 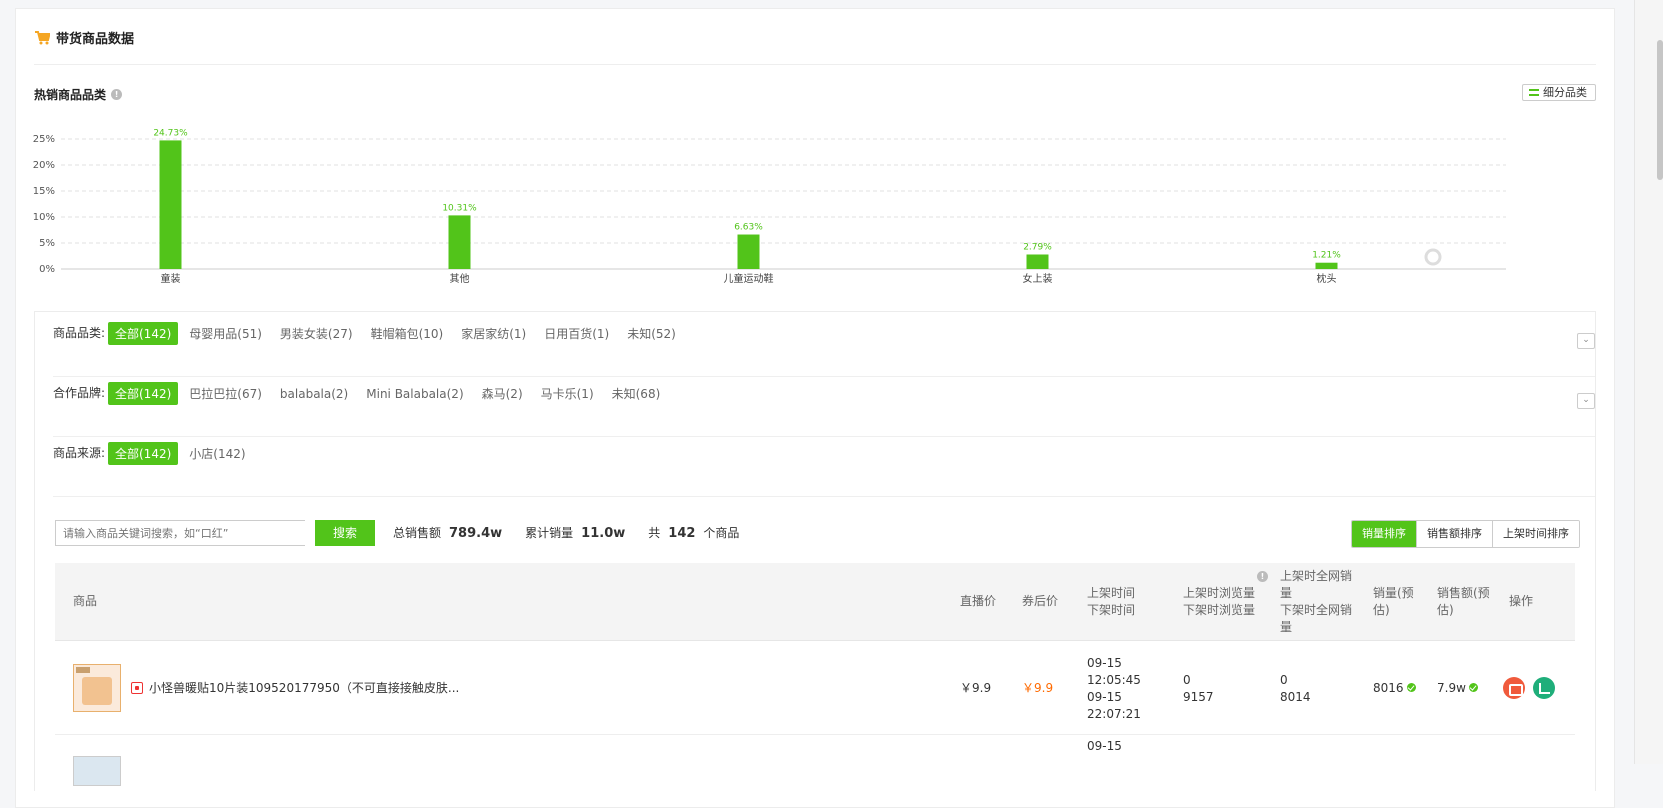 I want to click on filter-option: 母婴用品(51), so click(x=225, y=333).